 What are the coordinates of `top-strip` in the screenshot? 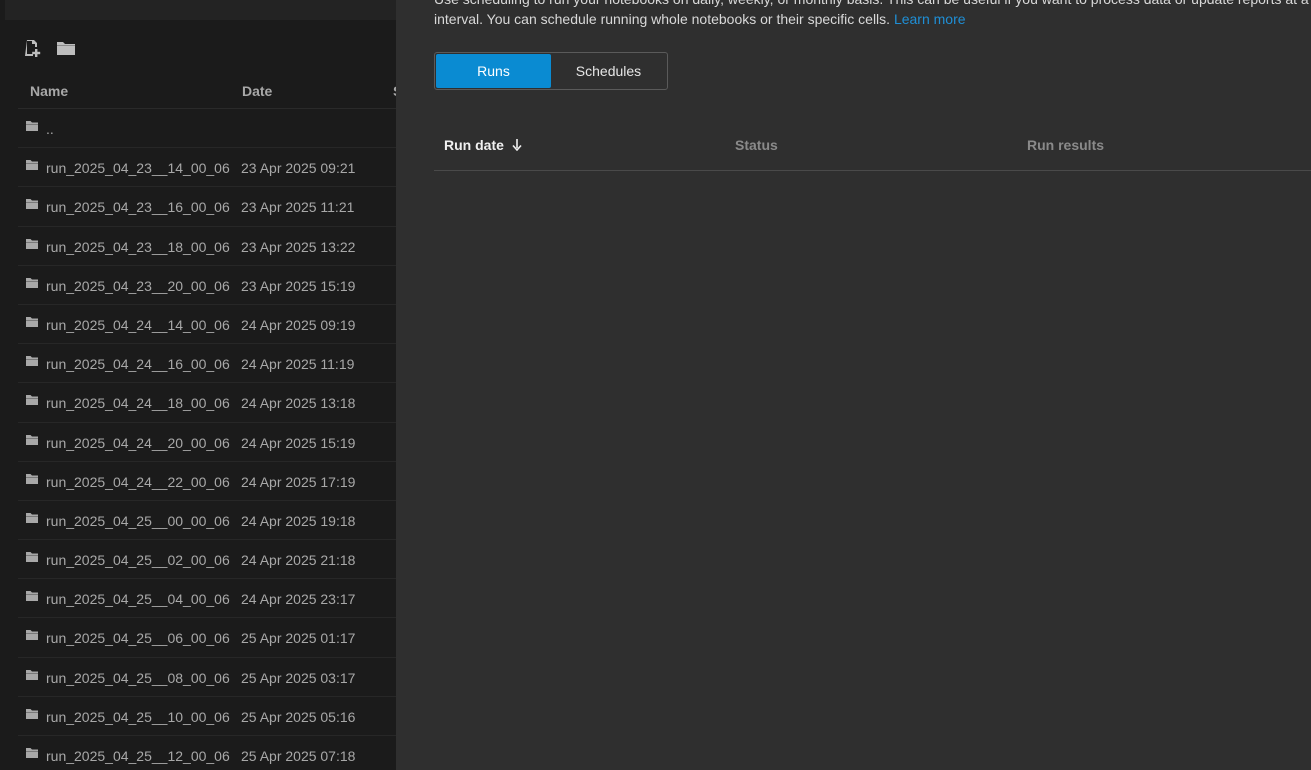 It's located at (200, 10).